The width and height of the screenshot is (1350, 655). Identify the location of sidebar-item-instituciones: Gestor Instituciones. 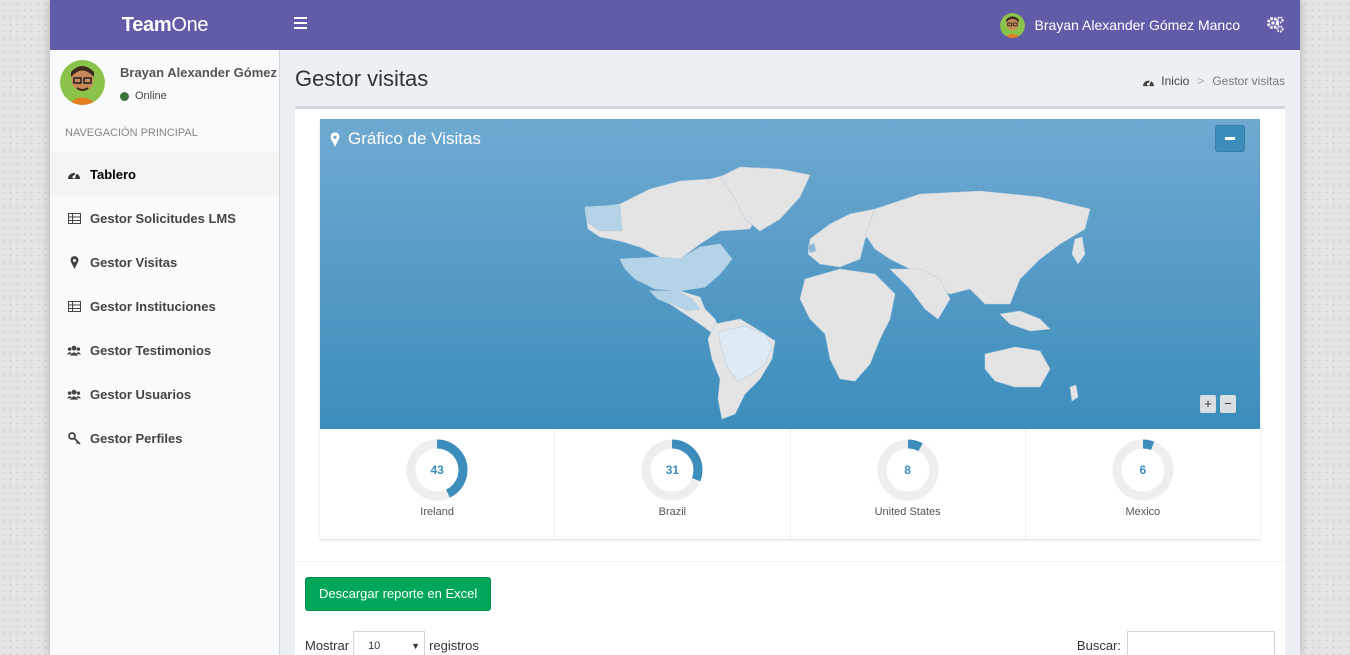
(164, 306).